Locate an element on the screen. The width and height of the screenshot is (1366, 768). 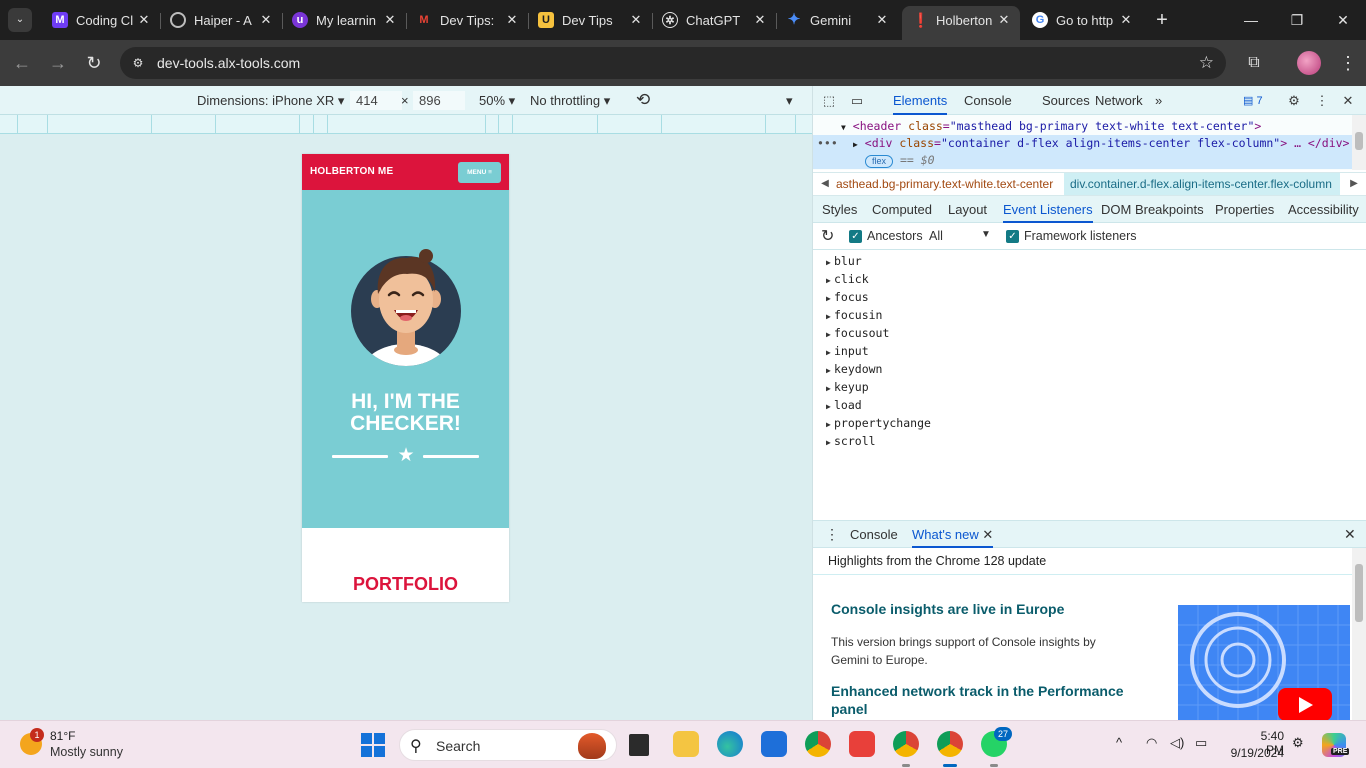
subtab-event-listeners: Event Listeners is located at coordinates (1048, 209).